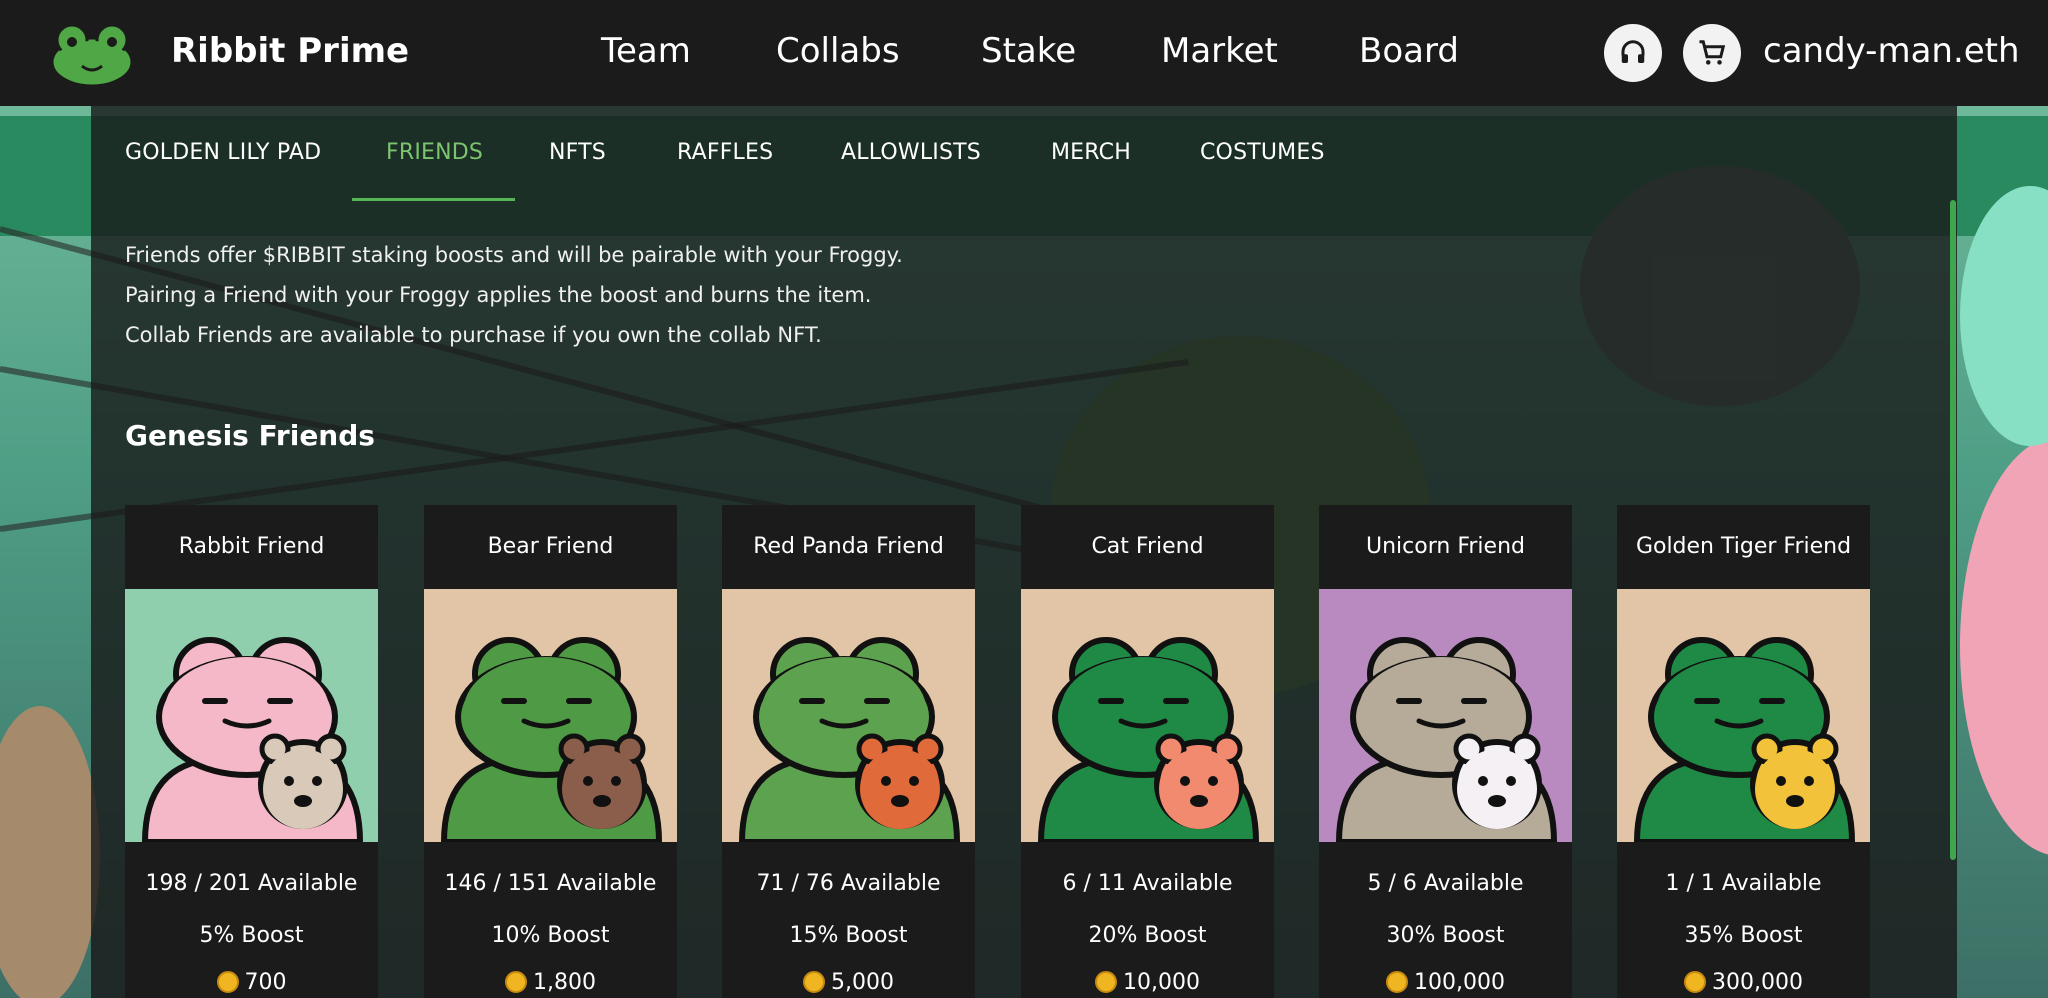 This screenshot has width=2048, height=998. I want to click on card-availability: 71 / 76 Available, so click(848, 883).